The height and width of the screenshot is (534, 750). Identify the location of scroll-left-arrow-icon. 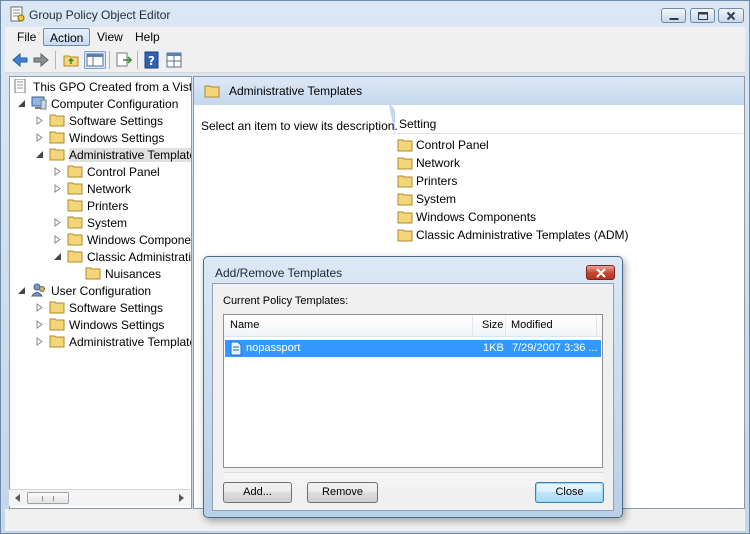
(18, 498).